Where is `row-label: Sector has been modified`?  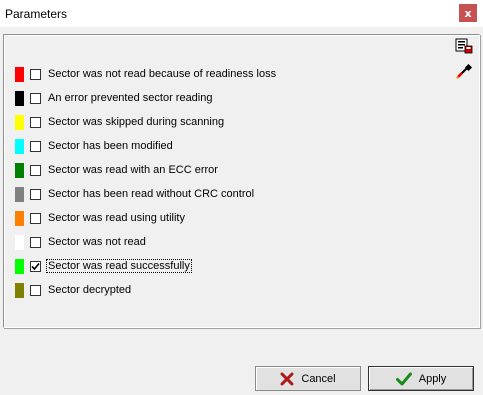
row-label: Sector has been modified is located at coordinates (110, 146).